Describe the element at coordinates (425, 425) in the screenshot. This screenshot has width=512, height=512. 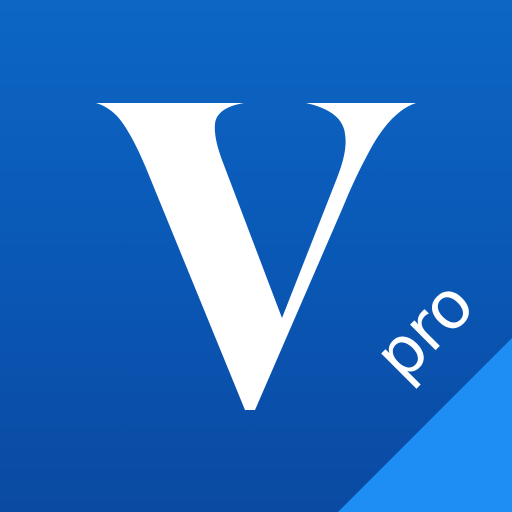
I see `pro-ribbon` at that location.